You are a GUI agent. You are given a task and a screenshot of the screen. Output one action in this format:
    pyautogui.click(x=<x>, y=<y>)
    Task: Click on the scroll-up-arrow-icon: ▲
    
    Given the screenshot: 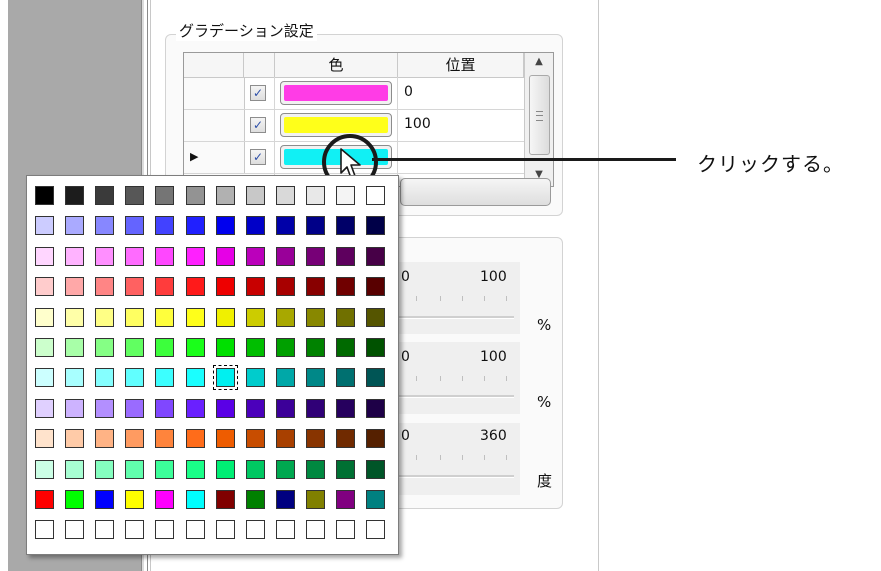 What is the action you would take?
    pyautogui.click(x=539, y=62)
    